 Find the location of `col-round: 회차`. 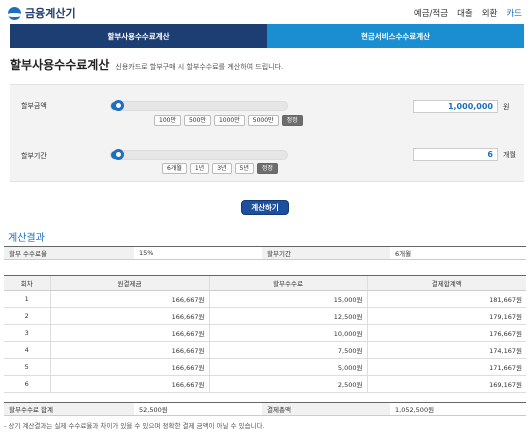

col-round: 회차 is located at coordinates (27, 283).